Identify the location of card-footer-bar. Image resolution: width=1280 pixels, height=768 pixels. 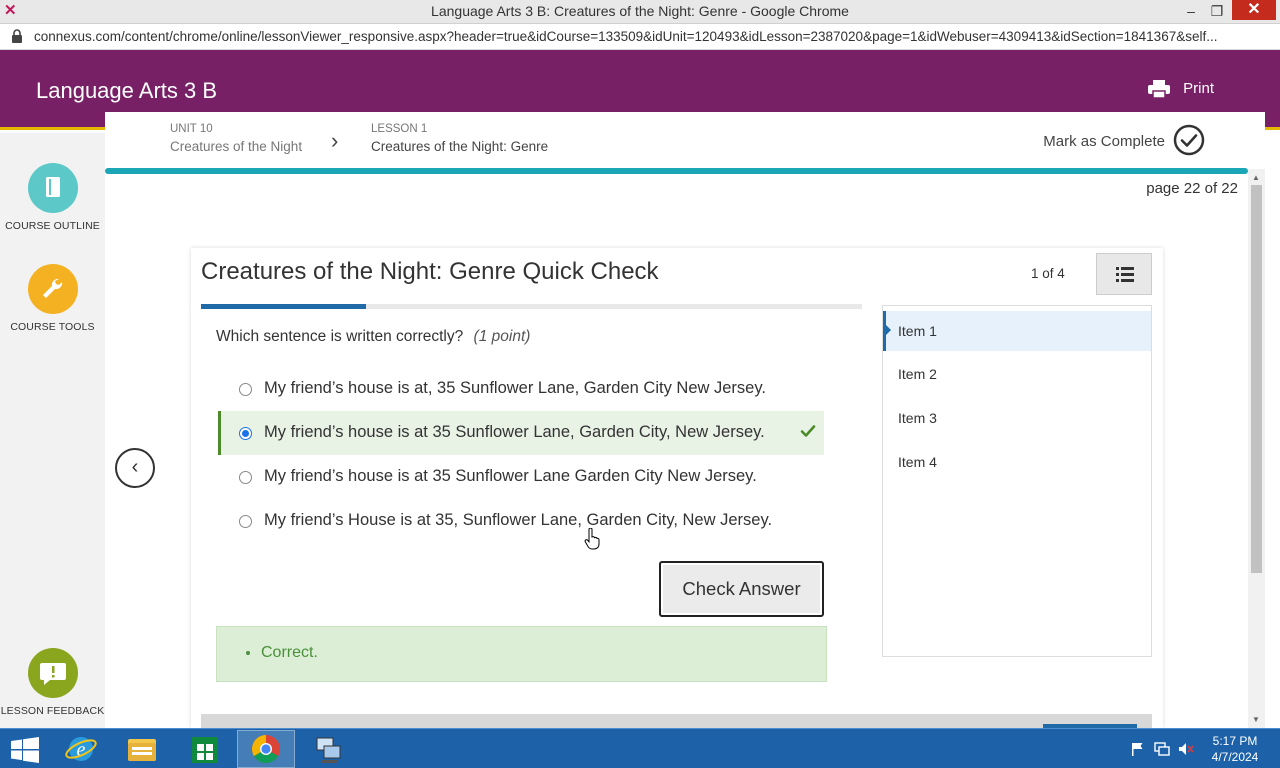
(676, 721).